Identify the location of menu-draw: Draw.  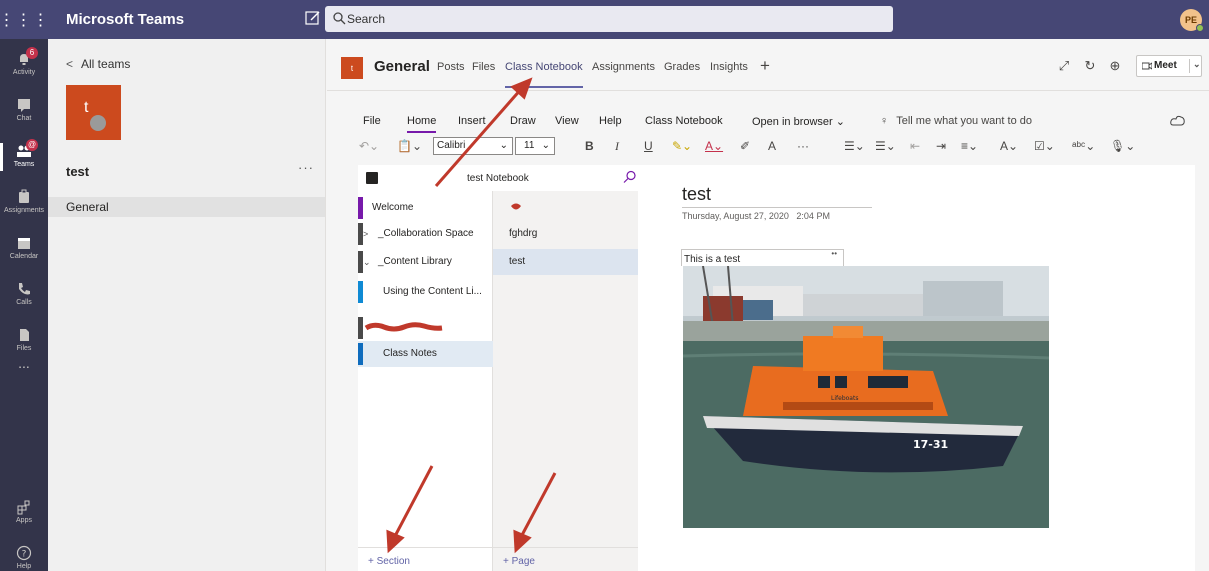
(523, 121).